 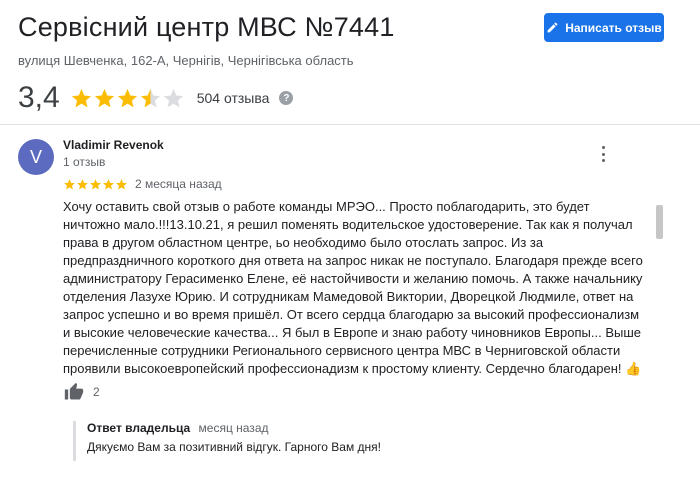 I want to click on review-date: 2 месяца назад, so click(x=178, y=184).